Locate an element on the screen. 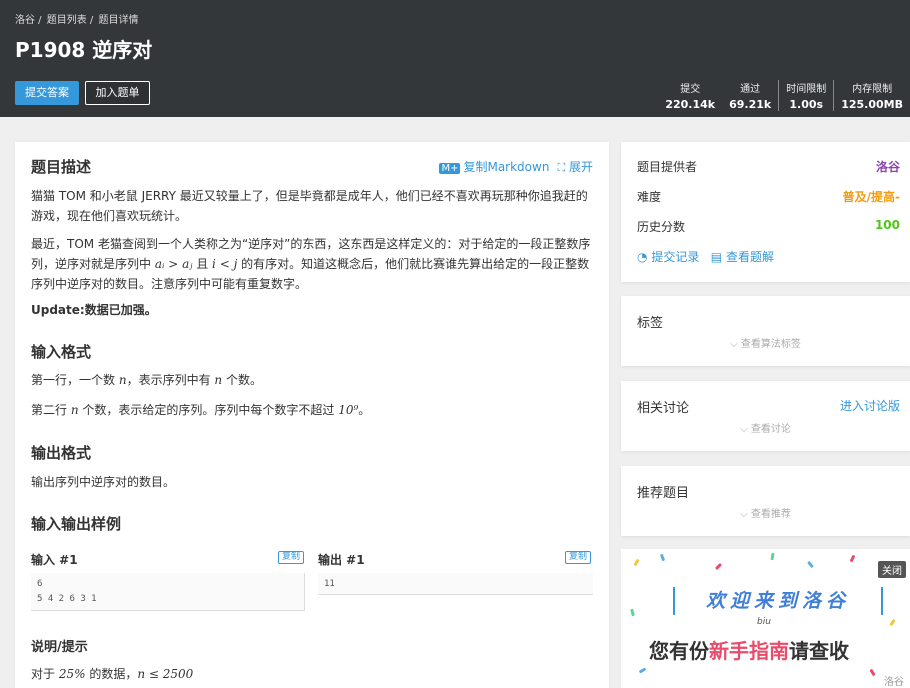 The height and width of the screenshot is (688, 910). stat-memory-limit: 内存限制 125.00MB is located at coordinates (871, 95).